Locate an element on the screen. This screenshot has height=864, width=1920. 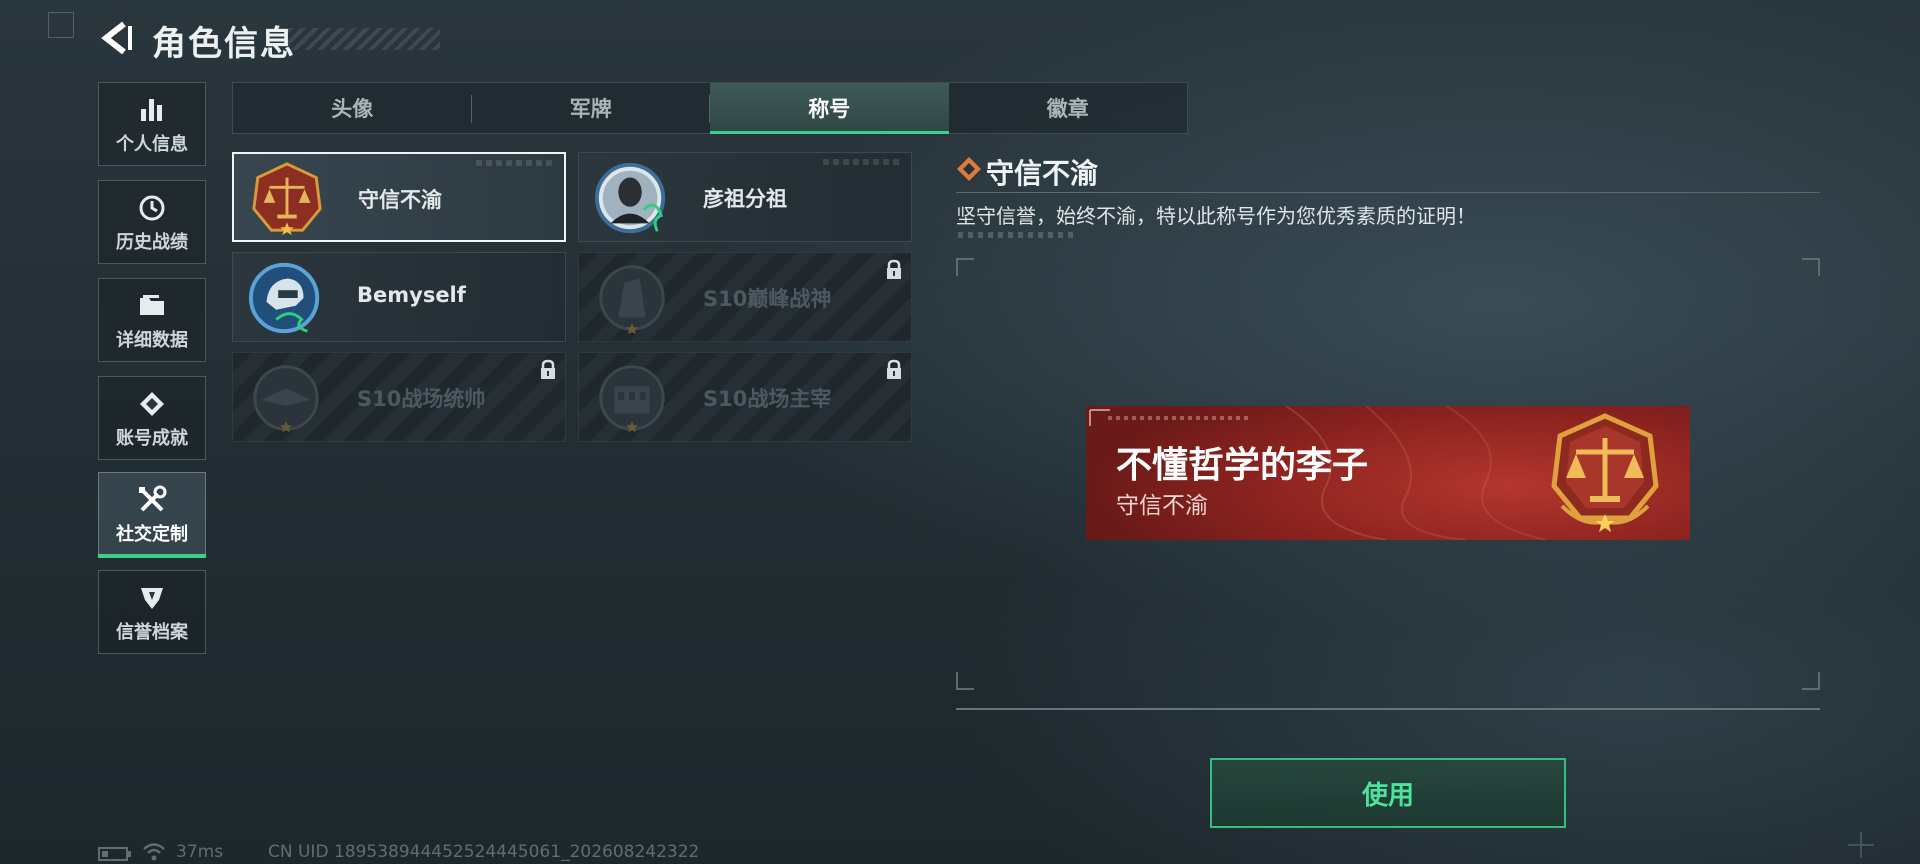
tab-bar: 头像 军牌 称号 徽章 is located at coordinates (710, 108).